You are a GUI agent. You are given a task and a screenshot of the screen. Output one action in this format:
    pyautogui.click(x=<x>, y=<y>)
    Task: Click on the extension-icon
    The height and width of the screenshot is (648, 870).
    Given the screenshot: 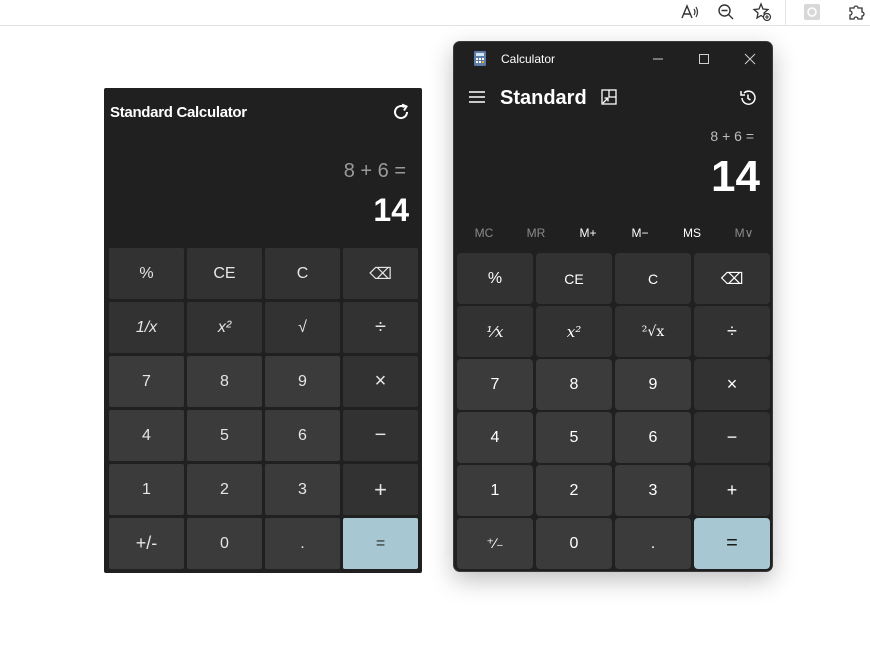 What is the action you would take?
    pyautogui.click(x=812, y=12)
    